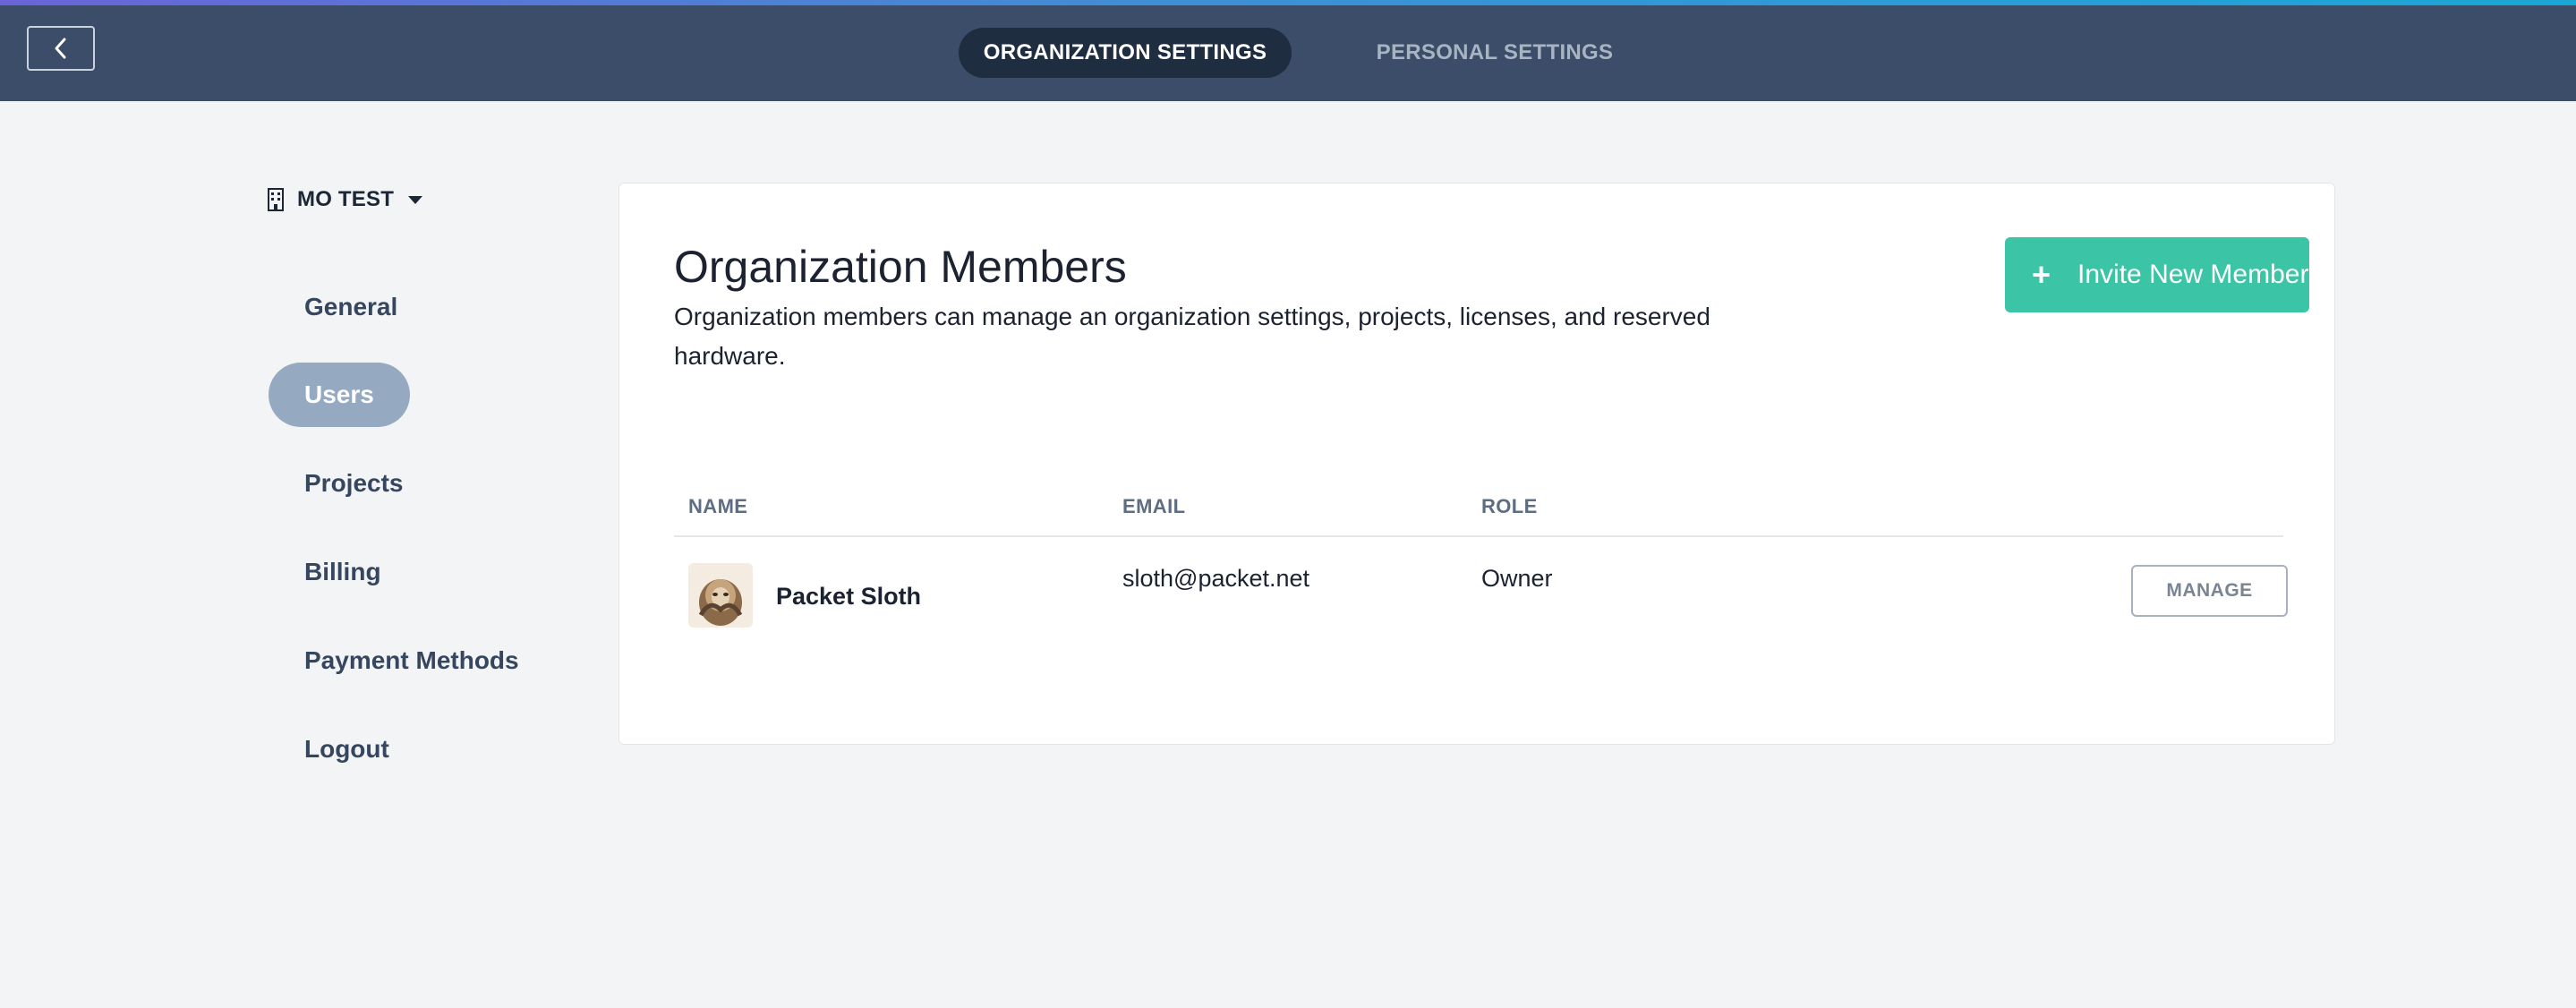  Describe the element at coordinates (347, 749) in the screenshot. I see `sidebar-item-logout: Logout` at that location.